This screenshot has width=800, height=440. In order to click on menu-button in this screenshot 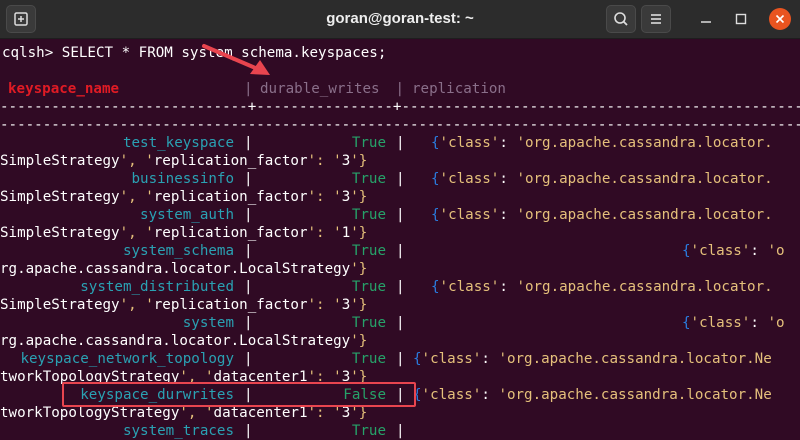, I will do `click(656, 19)`.